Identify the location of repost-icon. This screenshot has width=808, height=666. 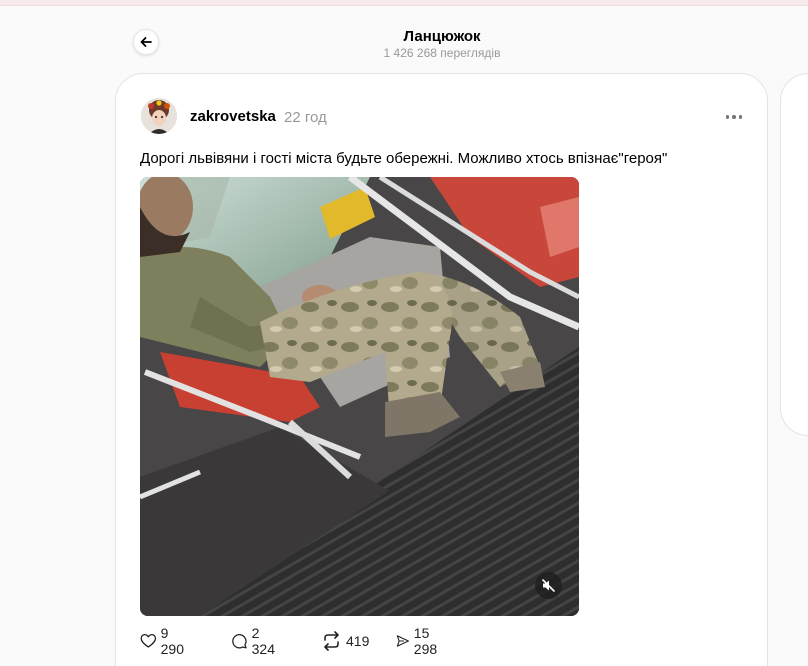
(331, 641).